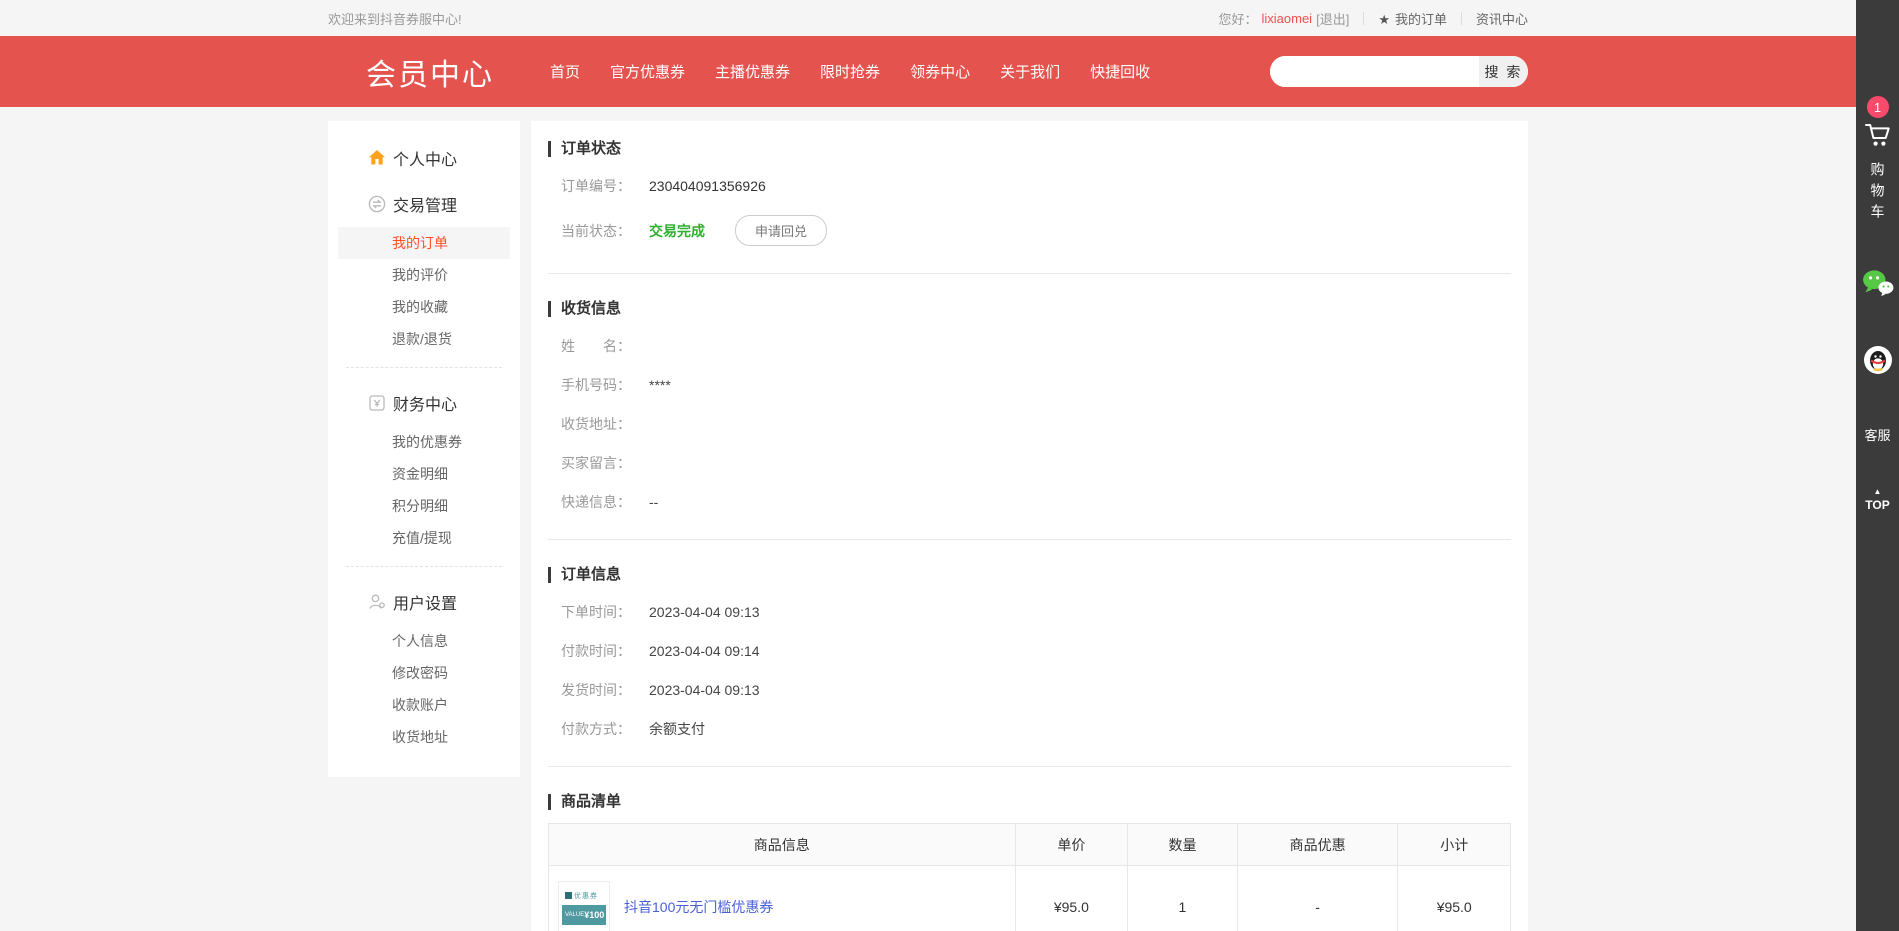 The width and height of the screenshot is (1899, 931). Describe the element at coordinates (677, 230) in the screenshot. I see `order-status-value: 交易完成` at that location.